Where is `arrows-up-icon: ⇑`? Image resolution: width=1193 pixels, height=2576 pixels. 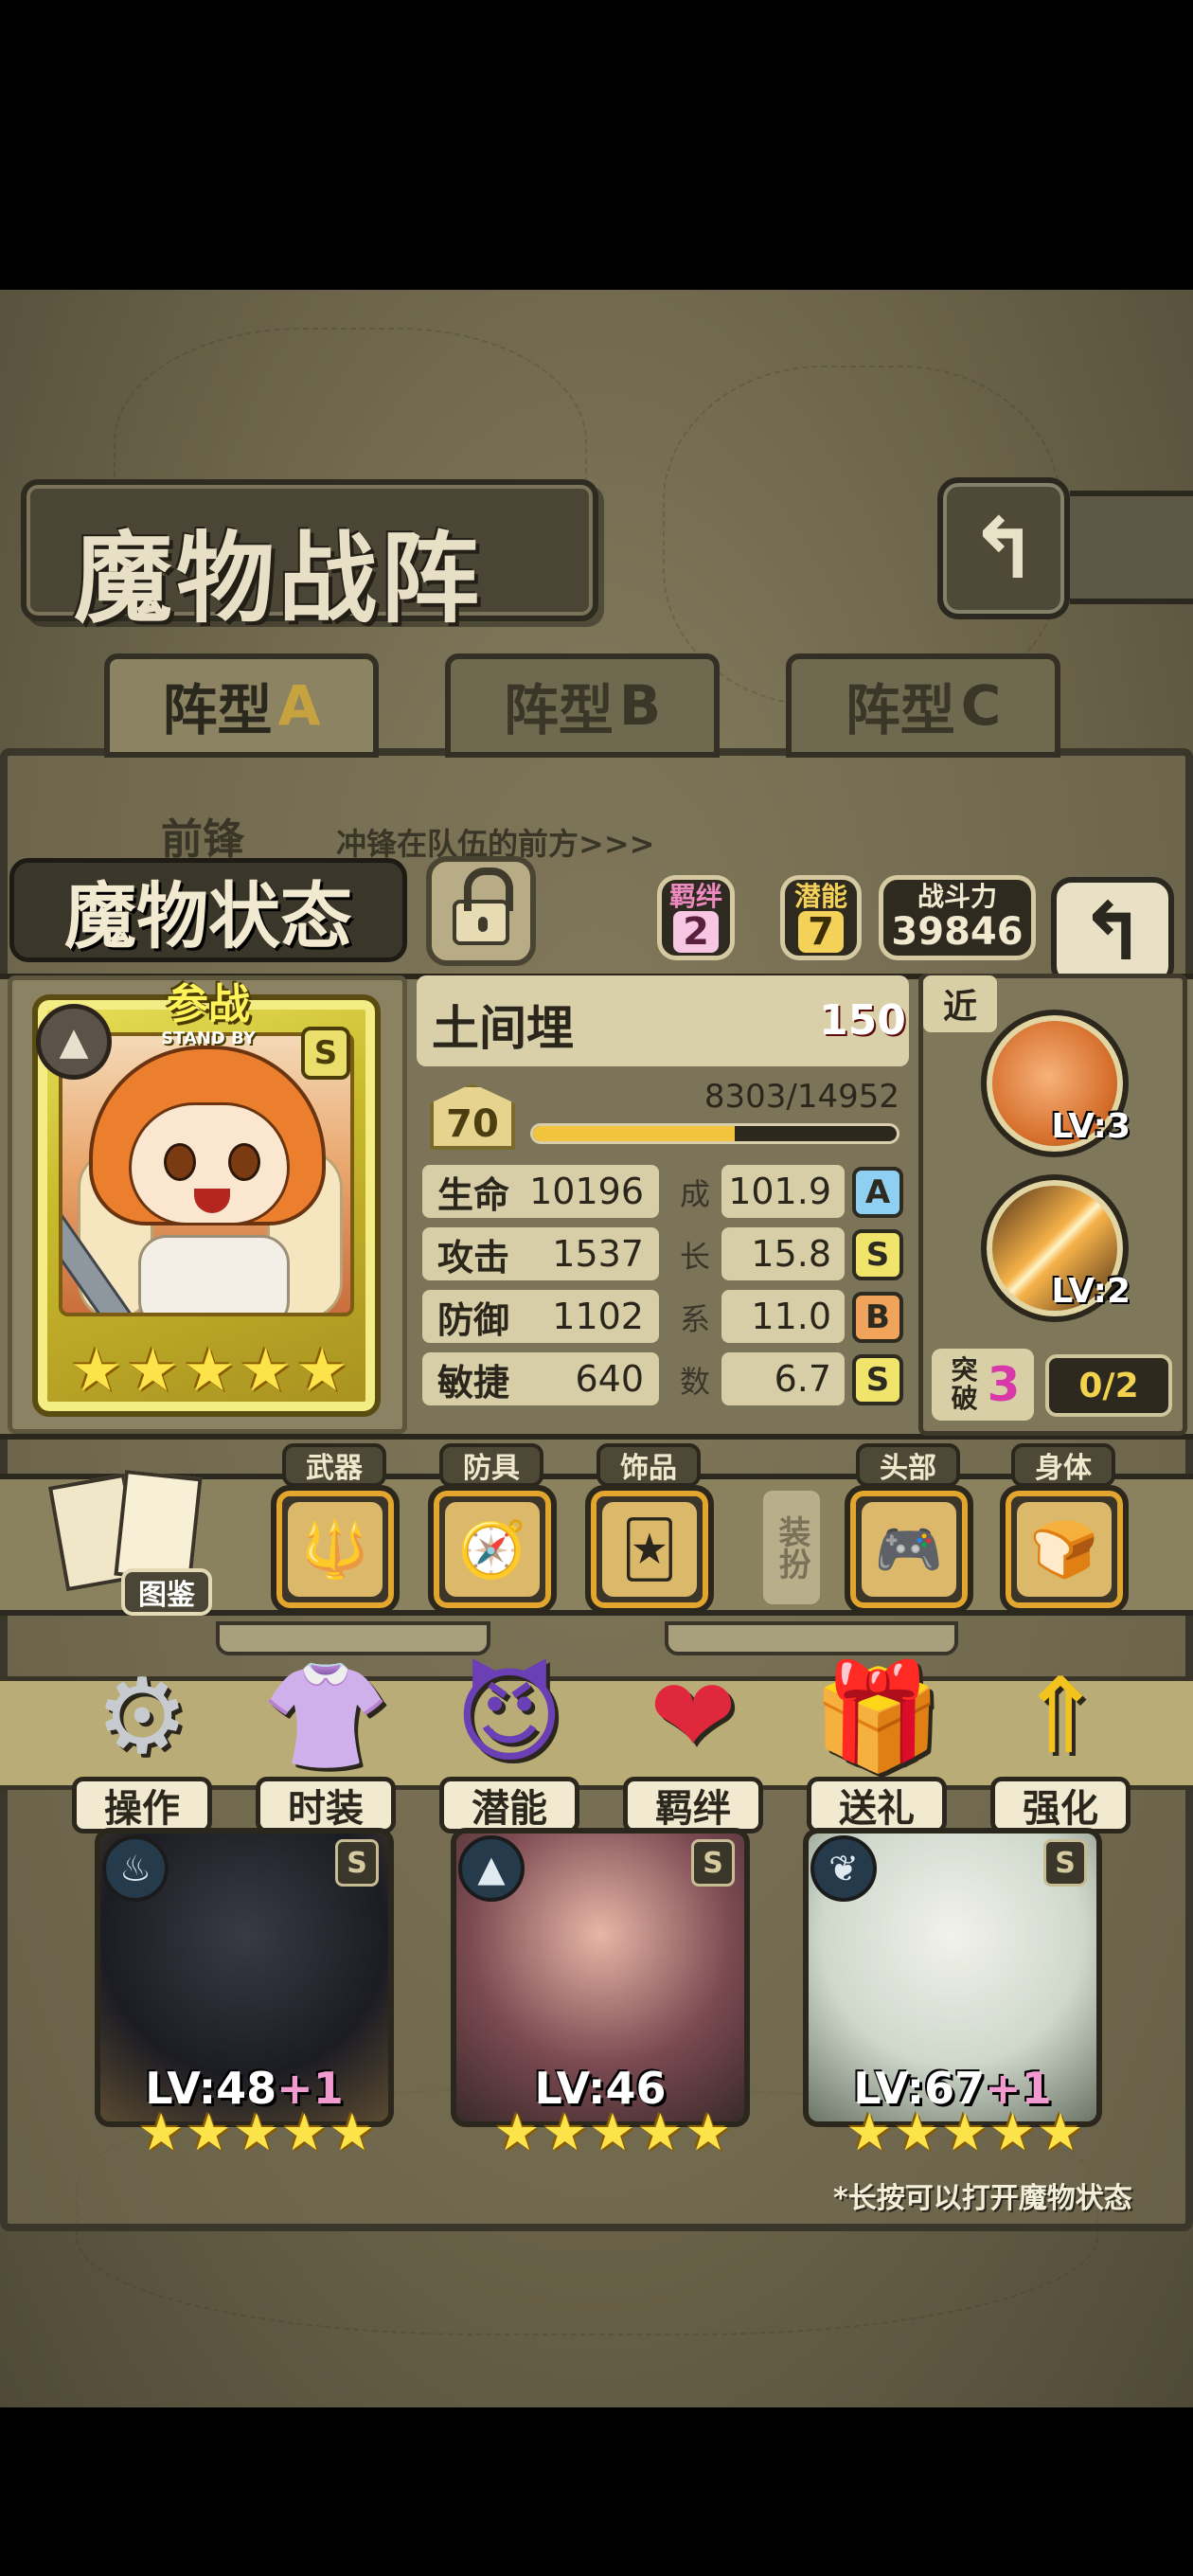
arrows-up-icon: ⇑ is located at coordinates (1060, 1716).